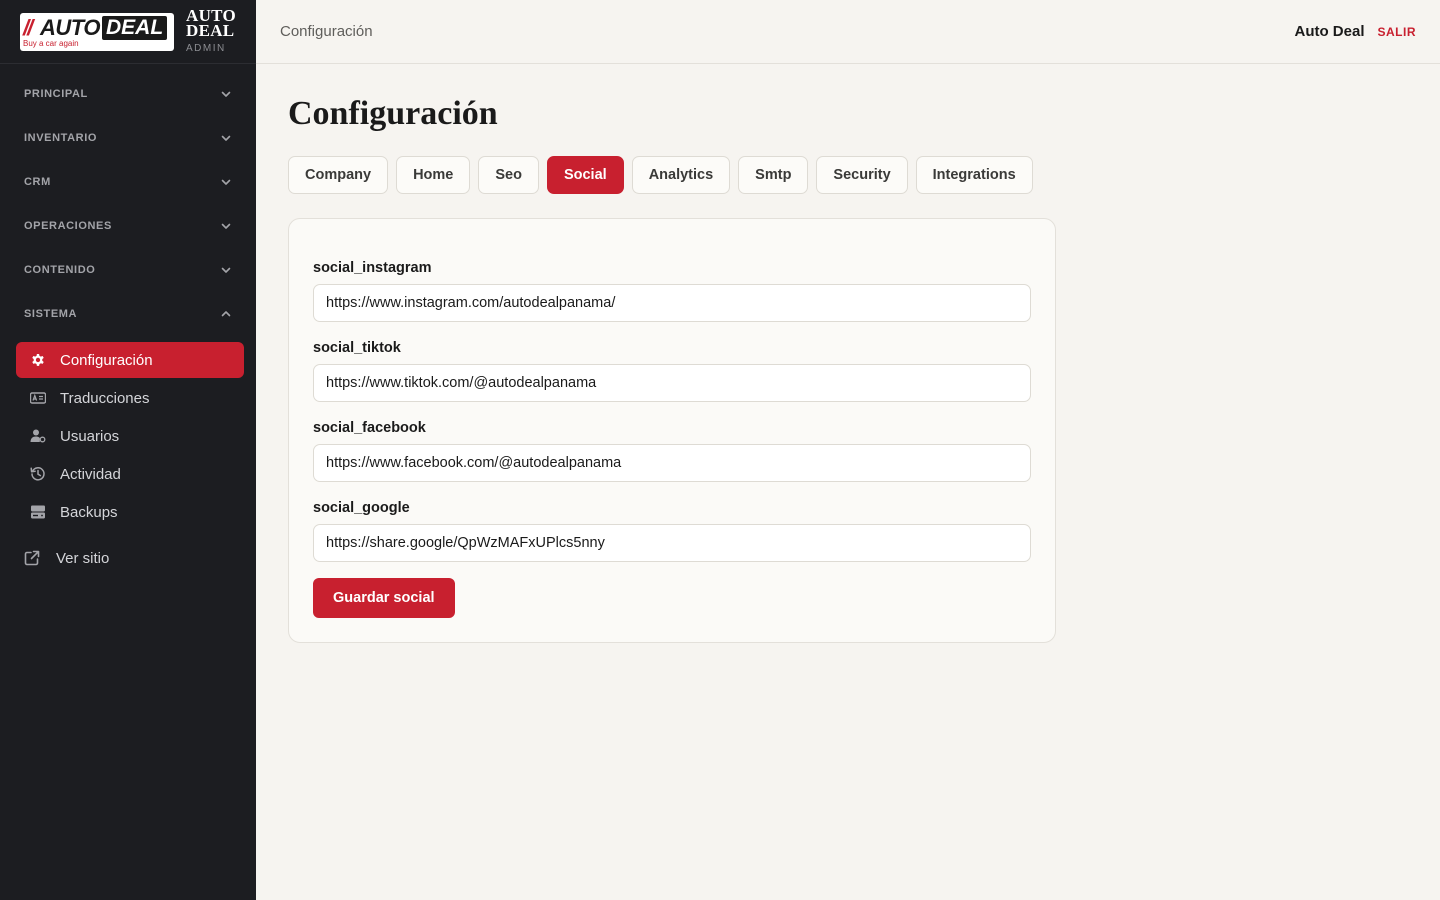 Image resolution: width=1440 pixels, height=900 pixels. Describe the element at coordinates (38, 398) in the screenshot. I see `translate-icon` at that location.